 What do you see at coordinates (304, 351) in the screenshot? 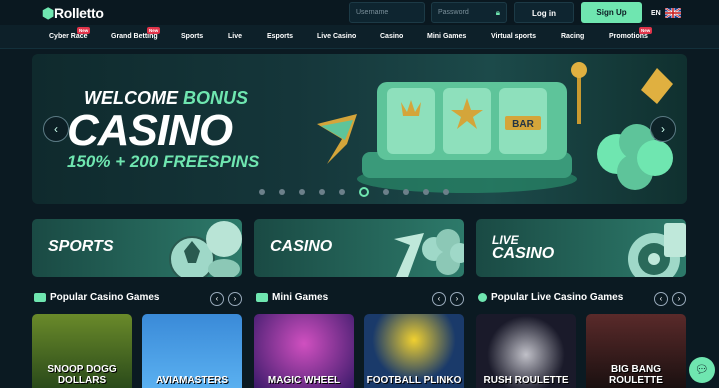
I see `game-tile-magic-wheel: MAGIC WHEEL` at bounding box center [304, 351].